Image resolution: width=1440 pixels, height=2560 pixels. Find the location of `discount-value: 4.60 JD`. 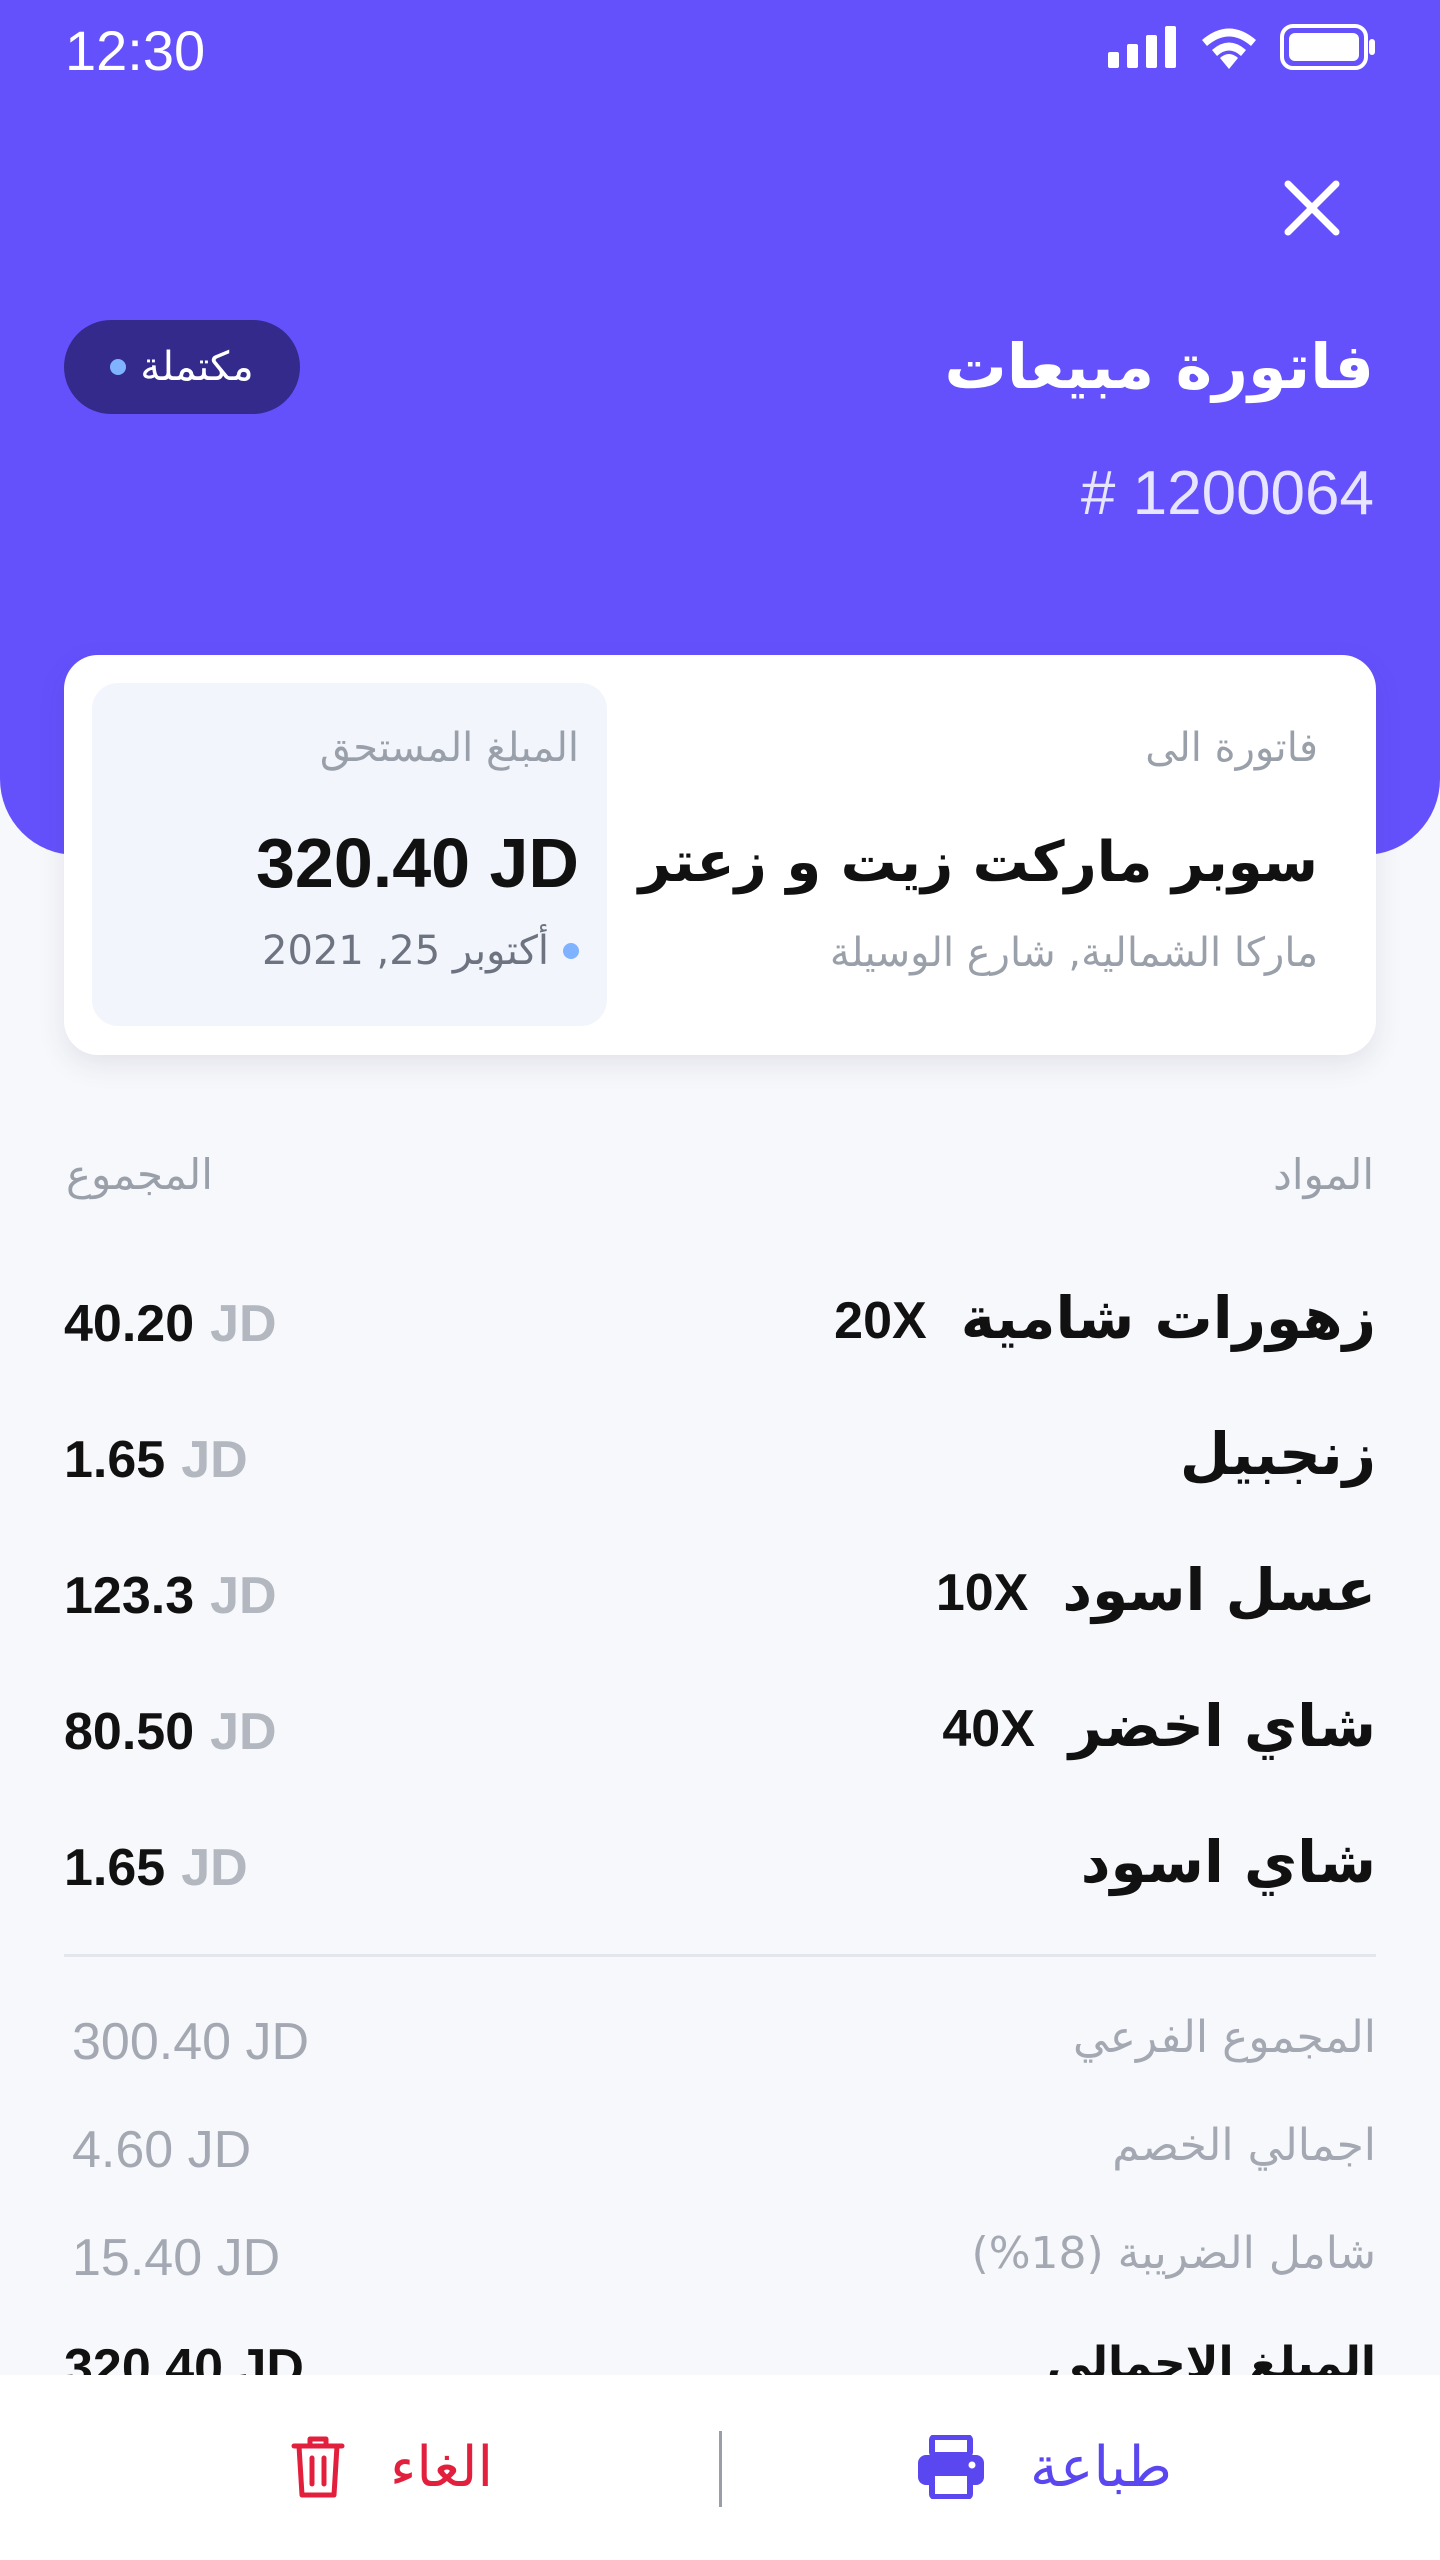

discount-value: 4.60 JD is located at coordinates (162, 2150).